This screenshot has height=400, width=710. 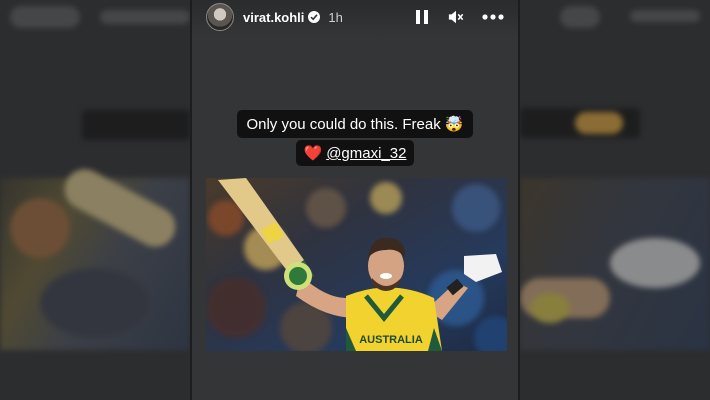 I want to click on caption-line-2: ❤️ @gmaxi_32, so click(x=355, y=153).